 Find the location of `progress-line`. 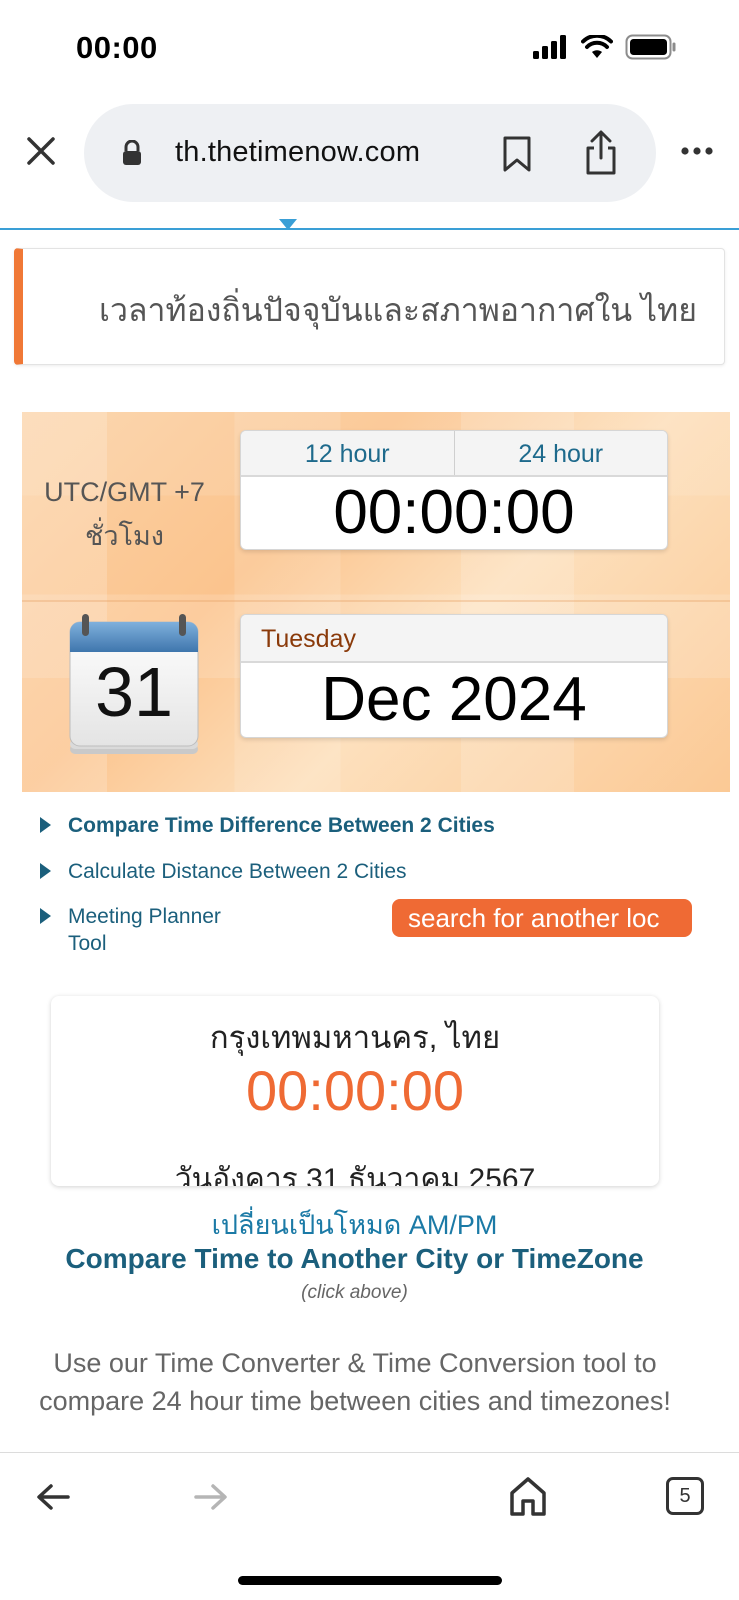

progress-line is located at coordinates (369, 229).